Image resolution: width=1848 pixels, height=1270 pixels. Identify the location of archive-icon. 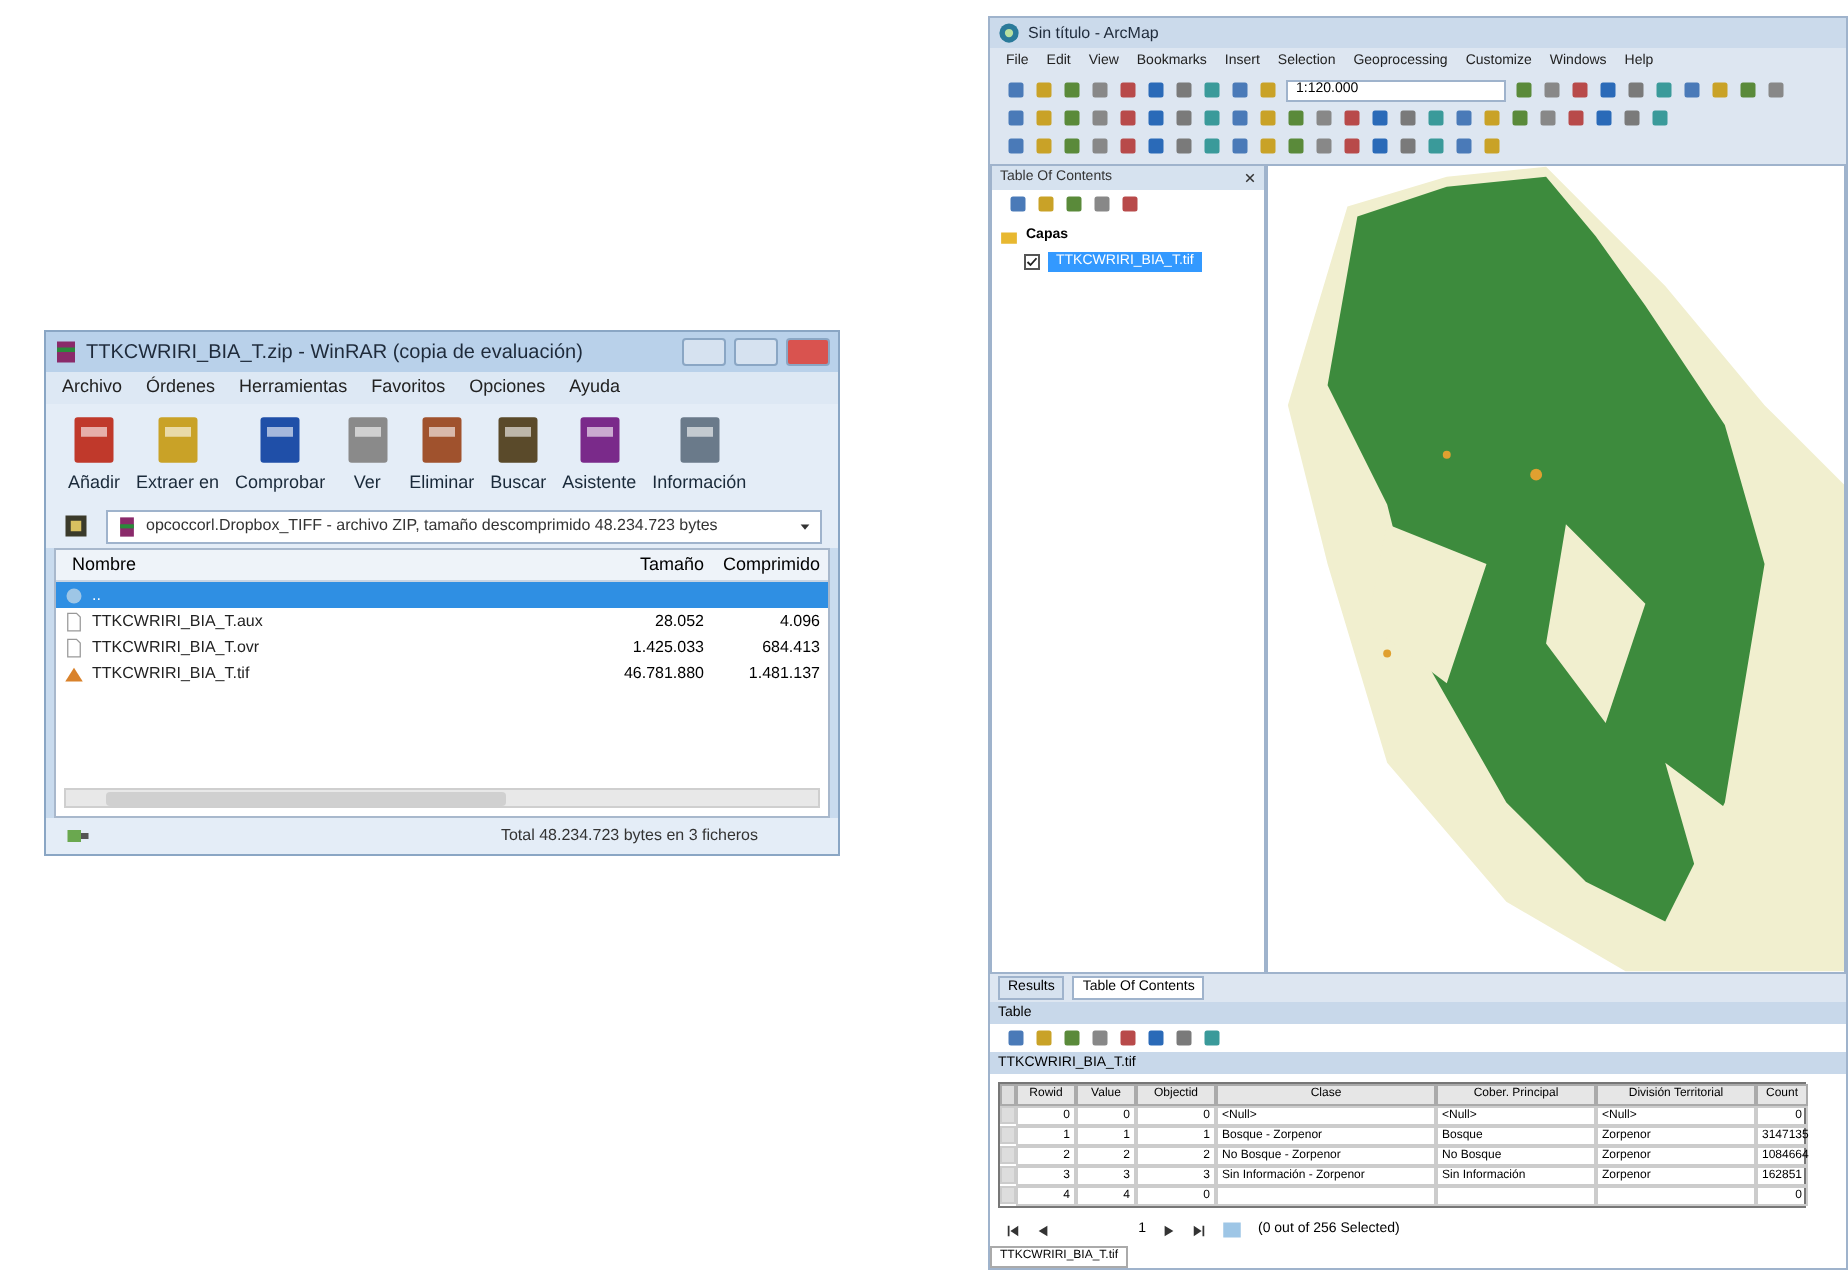
(127, 526).